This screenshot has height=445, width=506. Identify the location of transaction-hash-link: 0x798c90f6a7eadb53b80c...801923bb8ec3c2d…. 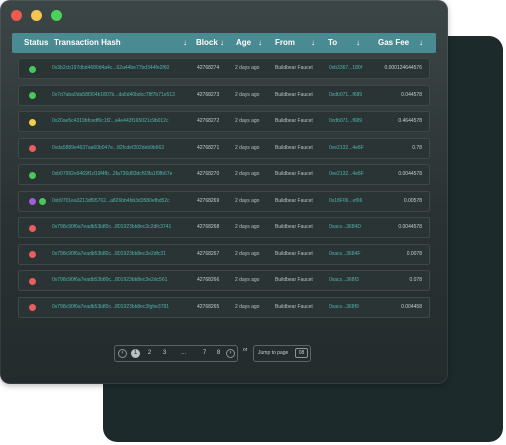
(111, 227).